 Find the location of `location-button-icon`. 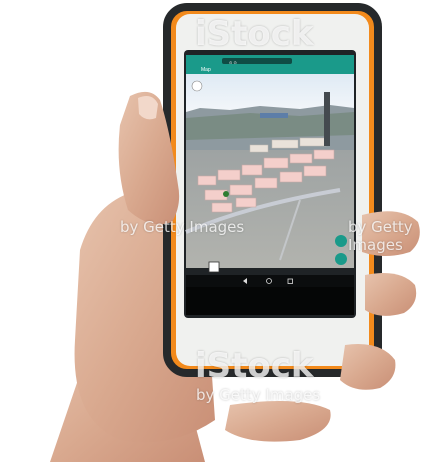

location-button-icon is located at coordinates (341, 259).